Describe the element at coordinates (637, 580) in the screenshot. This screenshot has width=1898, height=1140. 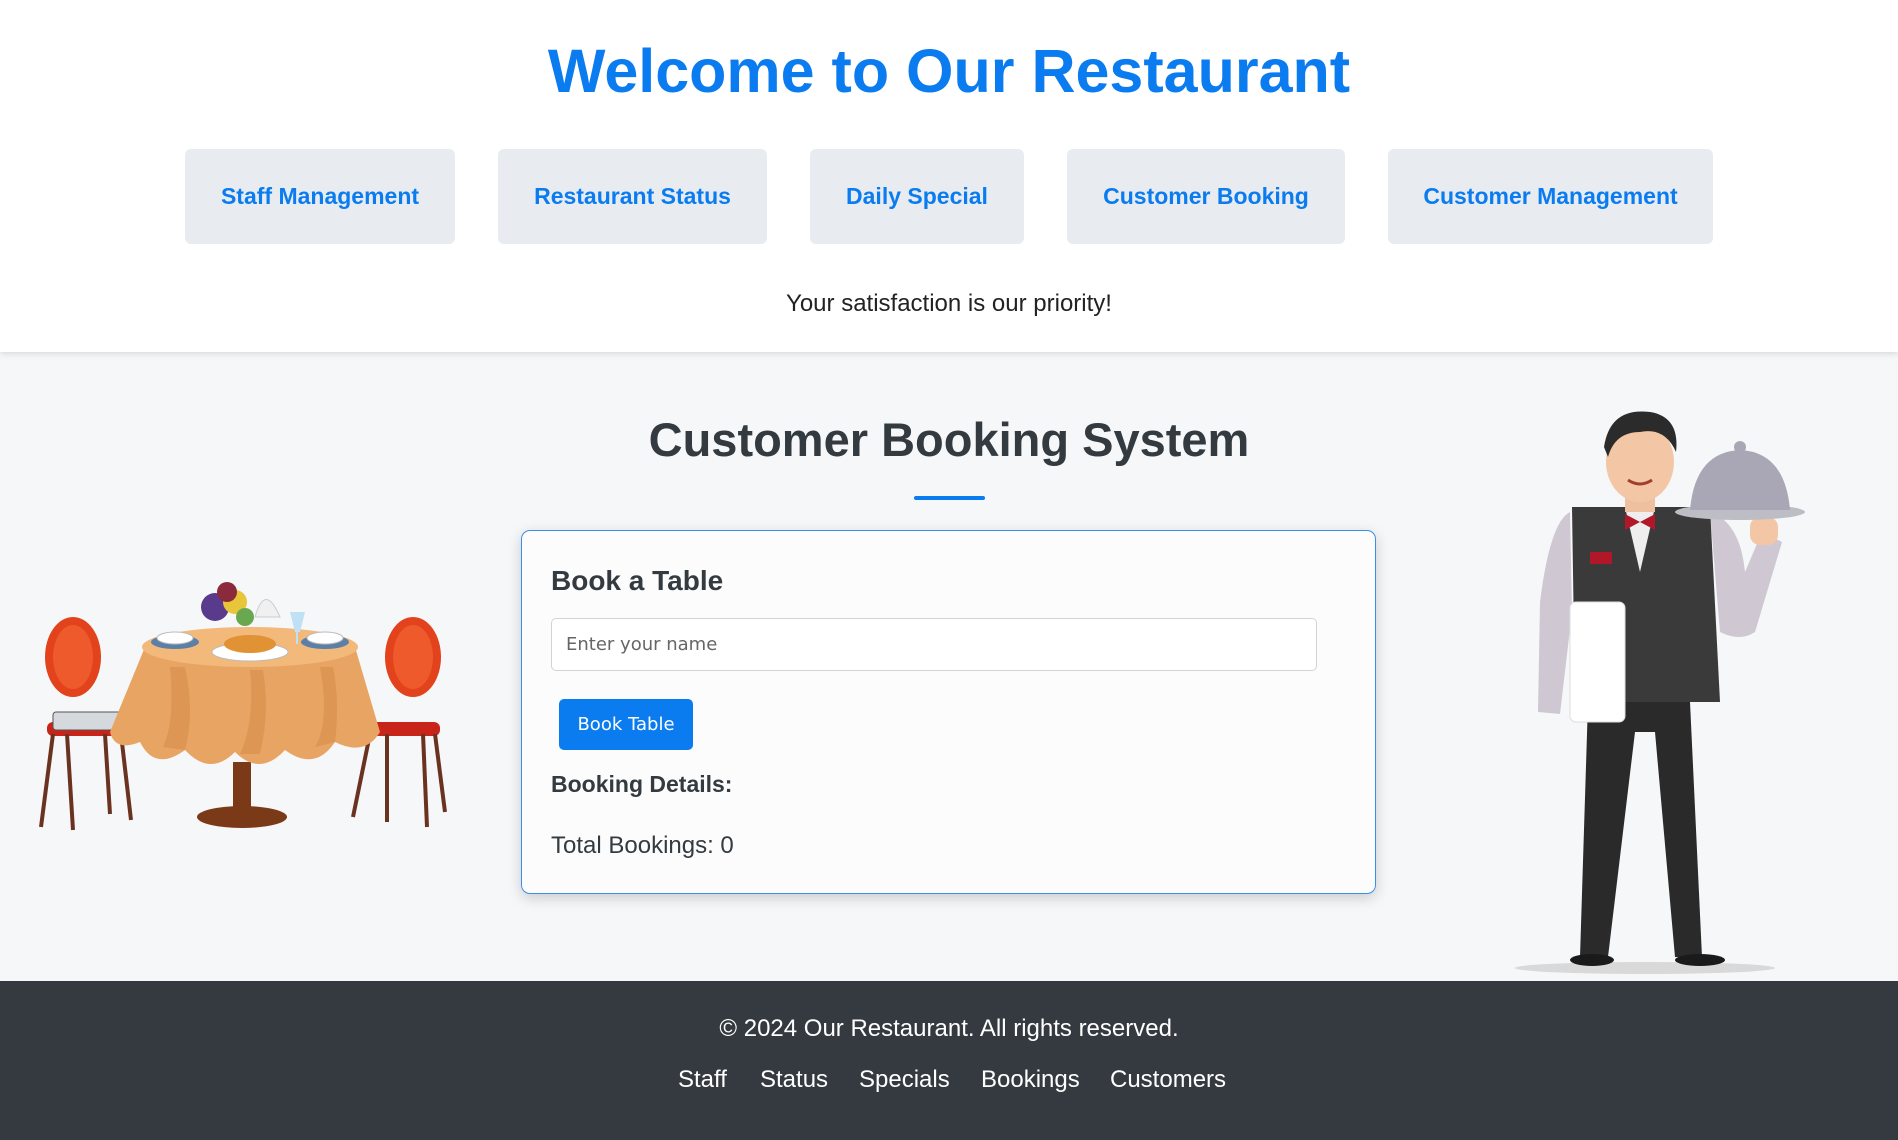
I see `card-title: Book a Table` at that location.